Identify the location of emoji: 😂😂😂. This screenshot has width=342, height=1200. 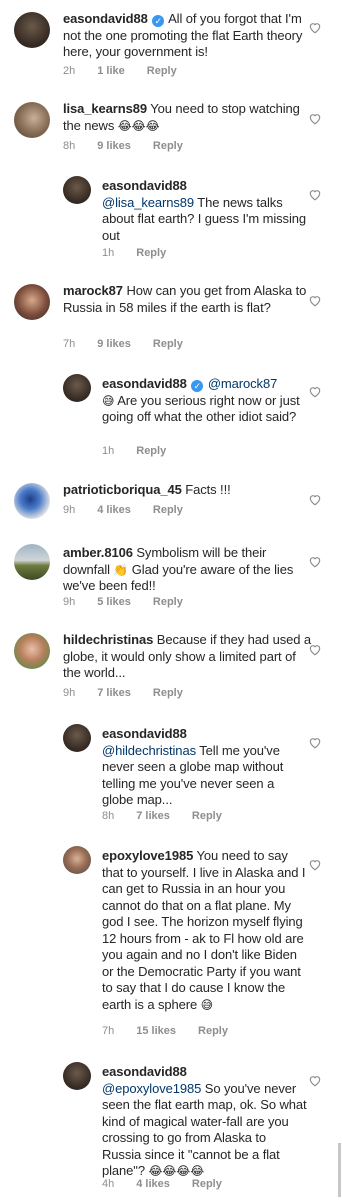
(138, 125).